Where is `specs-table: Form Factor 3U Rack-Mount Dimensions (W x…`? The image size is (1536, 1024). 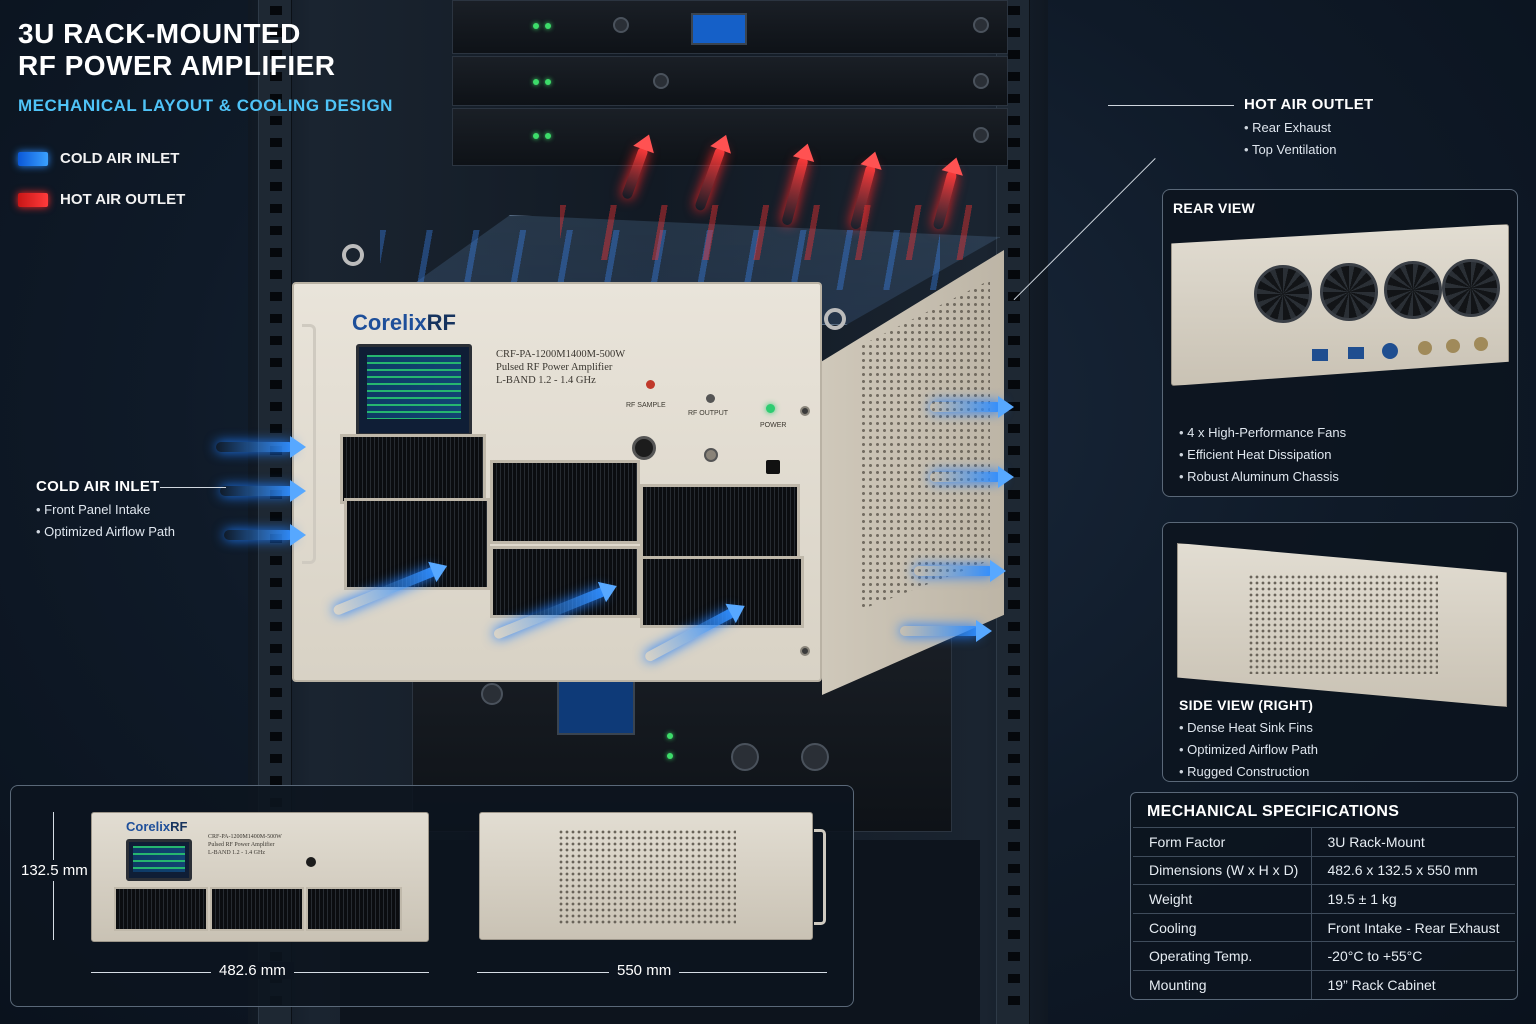 specs-table: Form Factor 3U Rack-Mount Dimensions (W x… is located at coordinates (1324, 913).